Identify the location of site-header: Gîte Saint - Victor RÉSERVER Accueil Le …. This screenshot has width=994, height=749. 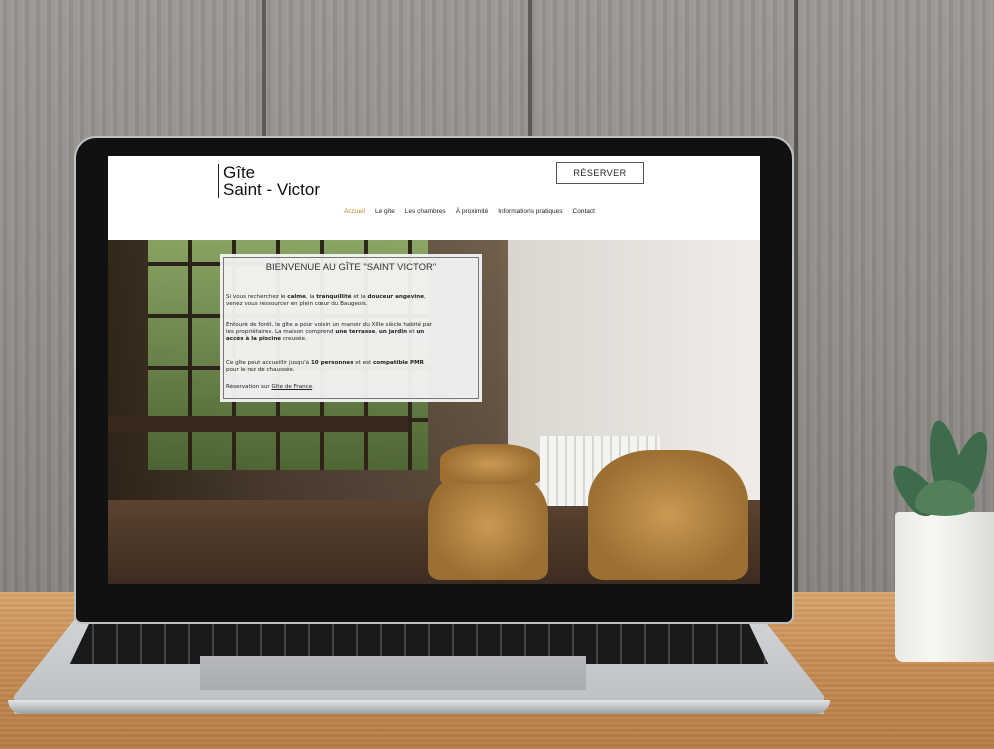
(434, 198).